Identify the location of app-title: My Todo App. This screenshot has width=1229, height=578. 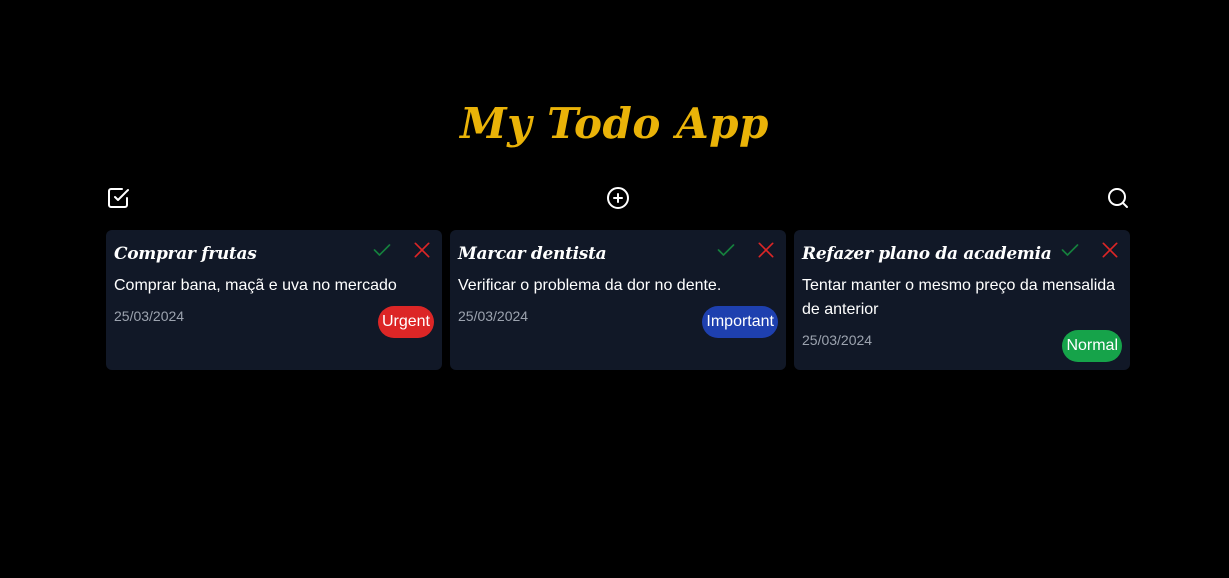
(614, 123).